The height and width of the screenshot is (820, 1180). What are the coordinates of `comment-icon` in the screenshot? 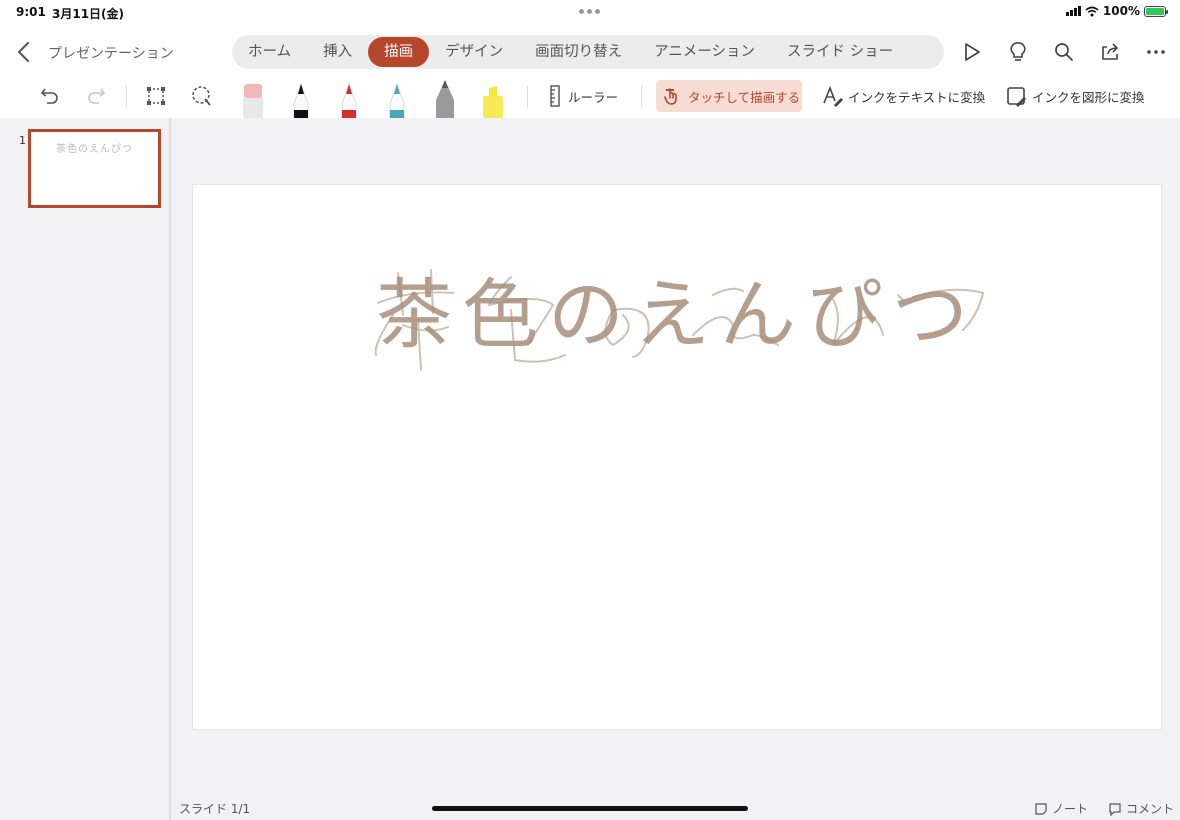 It's located at (1115, 809).